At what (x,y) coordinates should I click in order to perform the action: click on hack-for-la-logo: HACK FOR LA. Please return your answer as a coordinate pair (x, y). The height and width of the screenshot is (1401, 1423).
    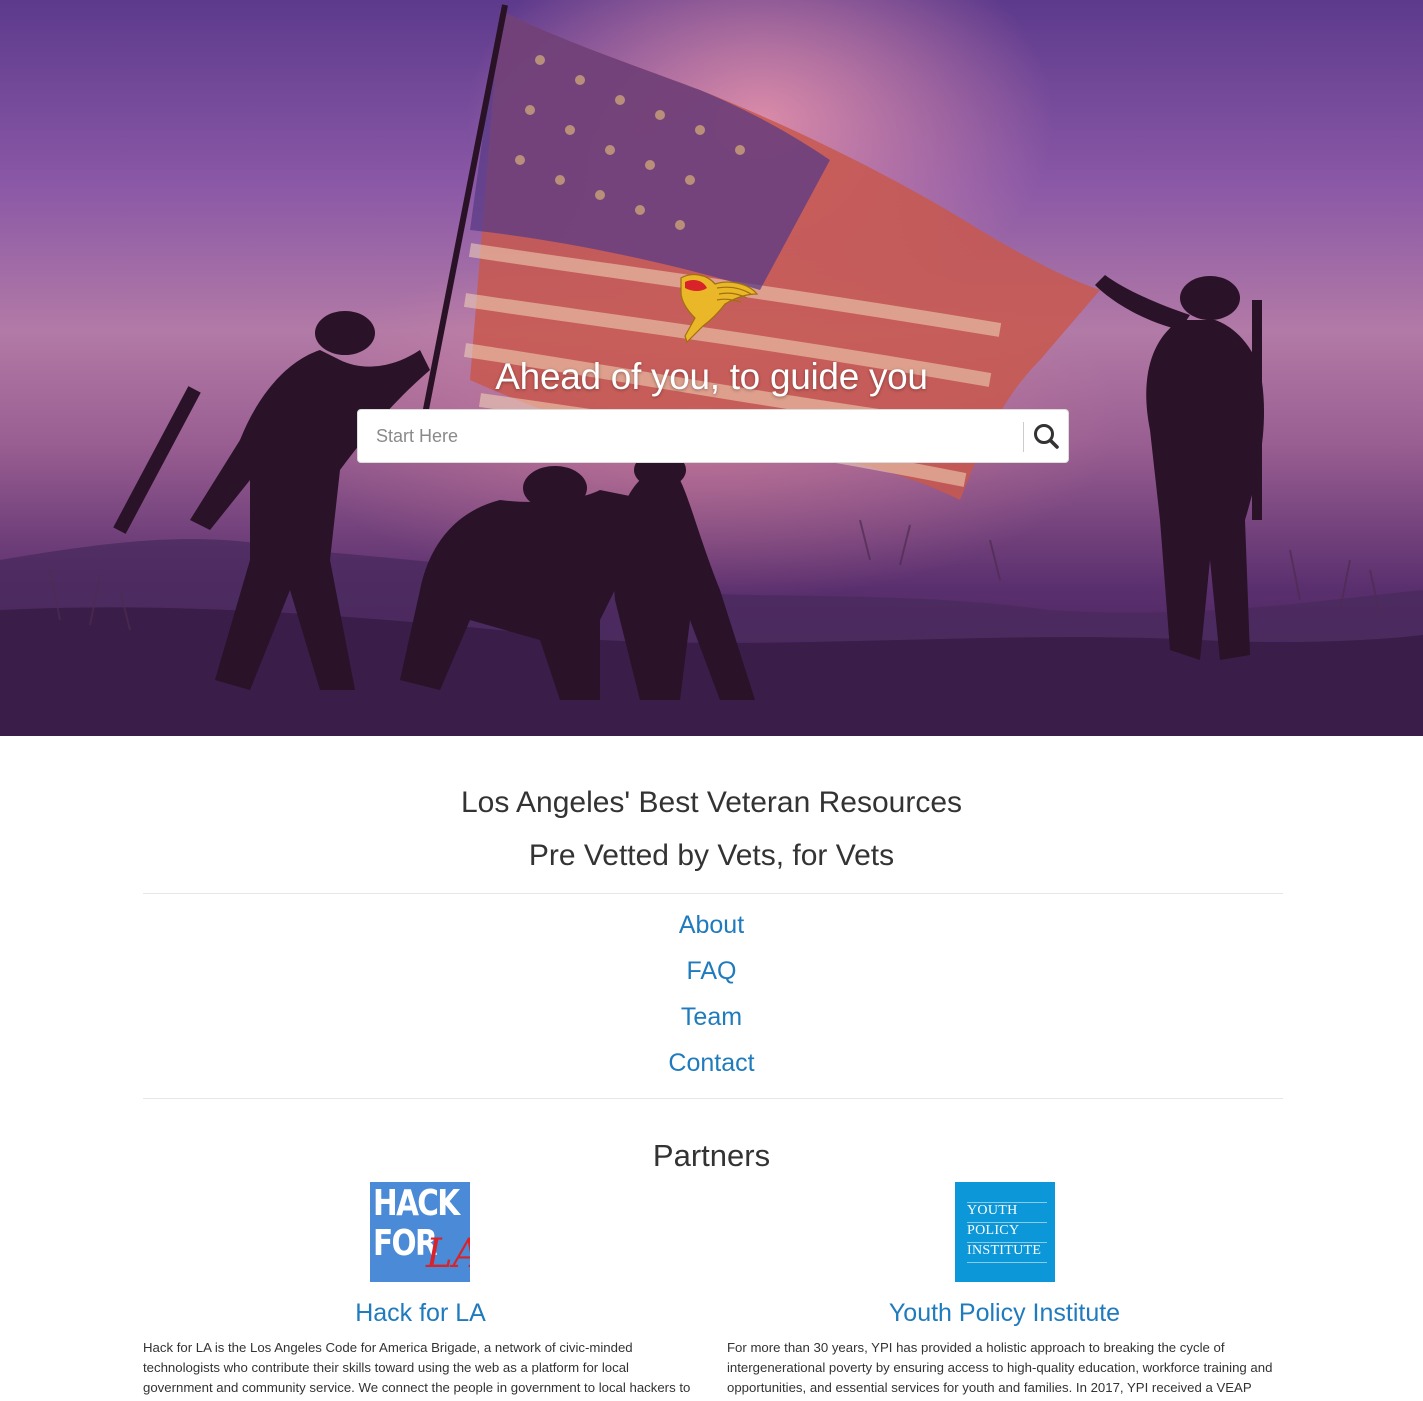
    Looking at the image, I should click on (420, 1232).